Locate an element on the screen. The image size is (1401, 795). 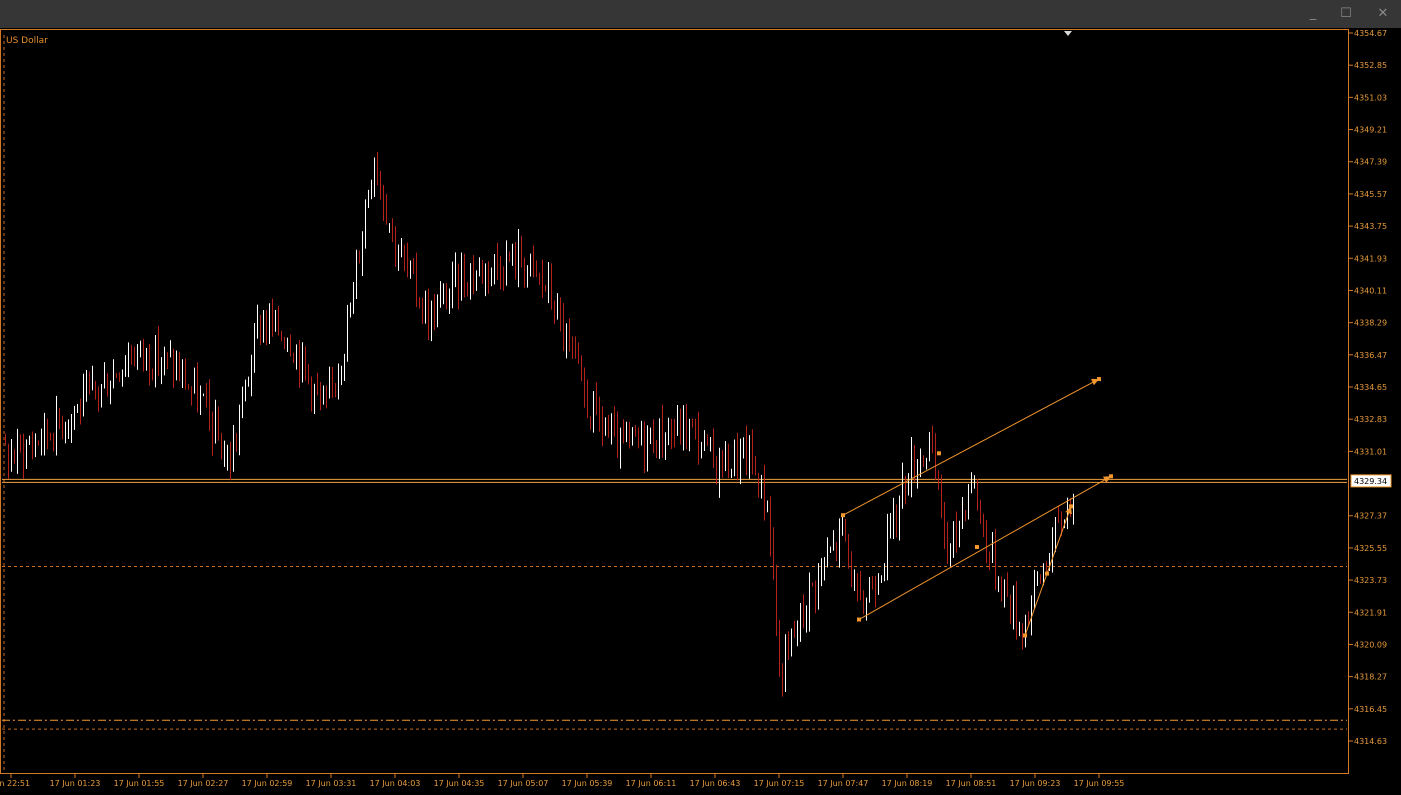
price-axis-label: 4334.65 is located at coordinates (1370, 387).